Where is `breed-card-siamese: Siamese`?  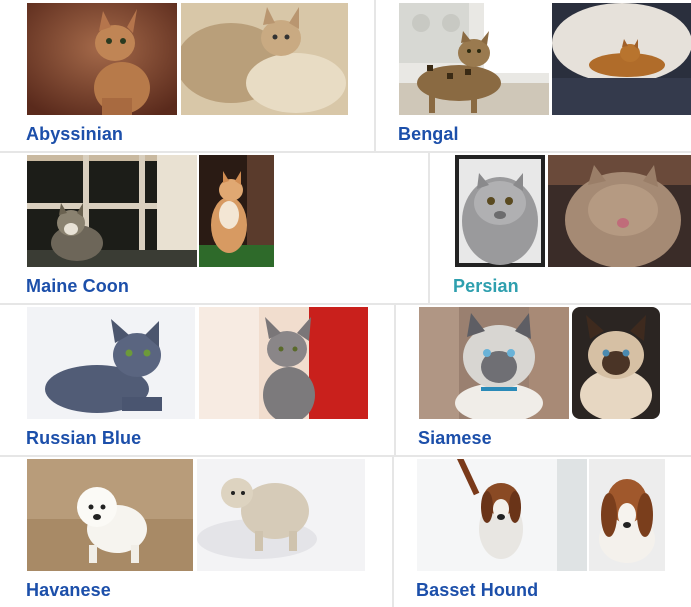 breed-card-siamese: Siamese is located at coordinates (543, 380).